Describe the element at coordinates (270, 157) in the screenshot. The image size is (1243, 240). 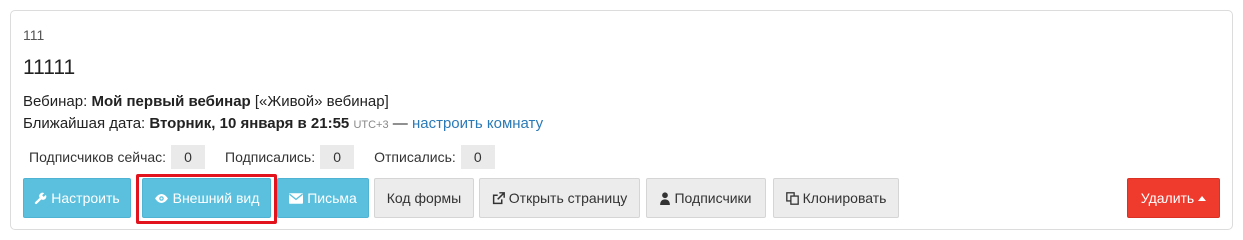
I see `stat-subscribed-label: Подписались:` at that location.